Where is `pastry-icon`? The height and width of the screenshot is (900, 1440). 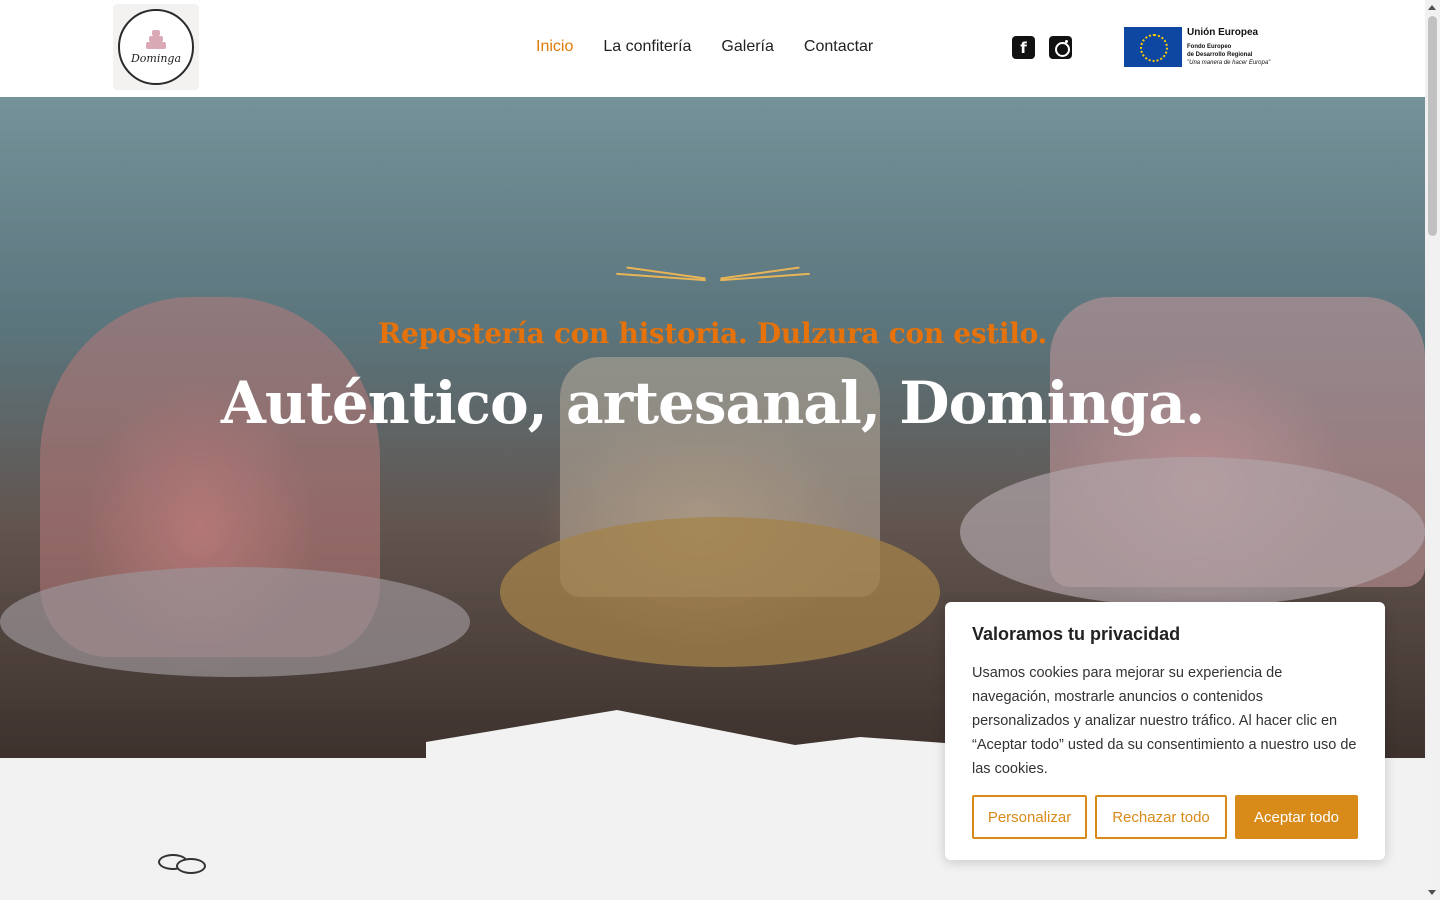 pastry-icon is located at coordinates (183, 864).